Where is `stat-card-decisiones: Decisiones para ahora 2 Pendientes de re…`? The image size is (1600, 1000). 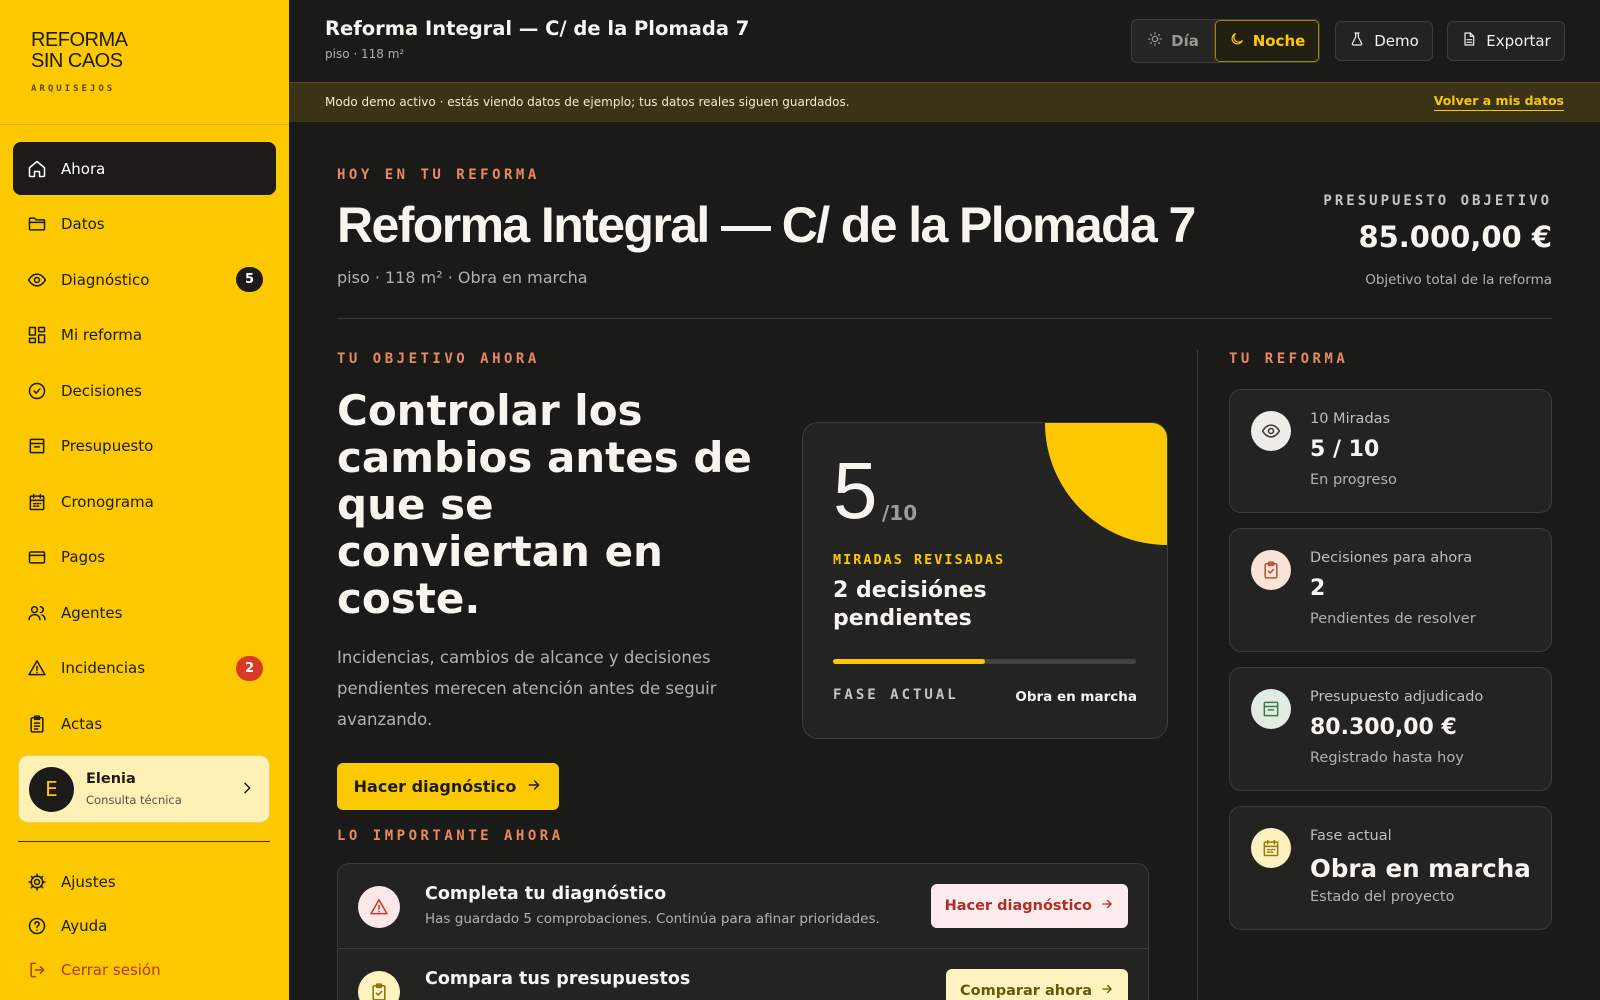 stat-card-decisiones: Decisiones para ahora 2 Pendientes de re… is located at coordinates (1390, 590).